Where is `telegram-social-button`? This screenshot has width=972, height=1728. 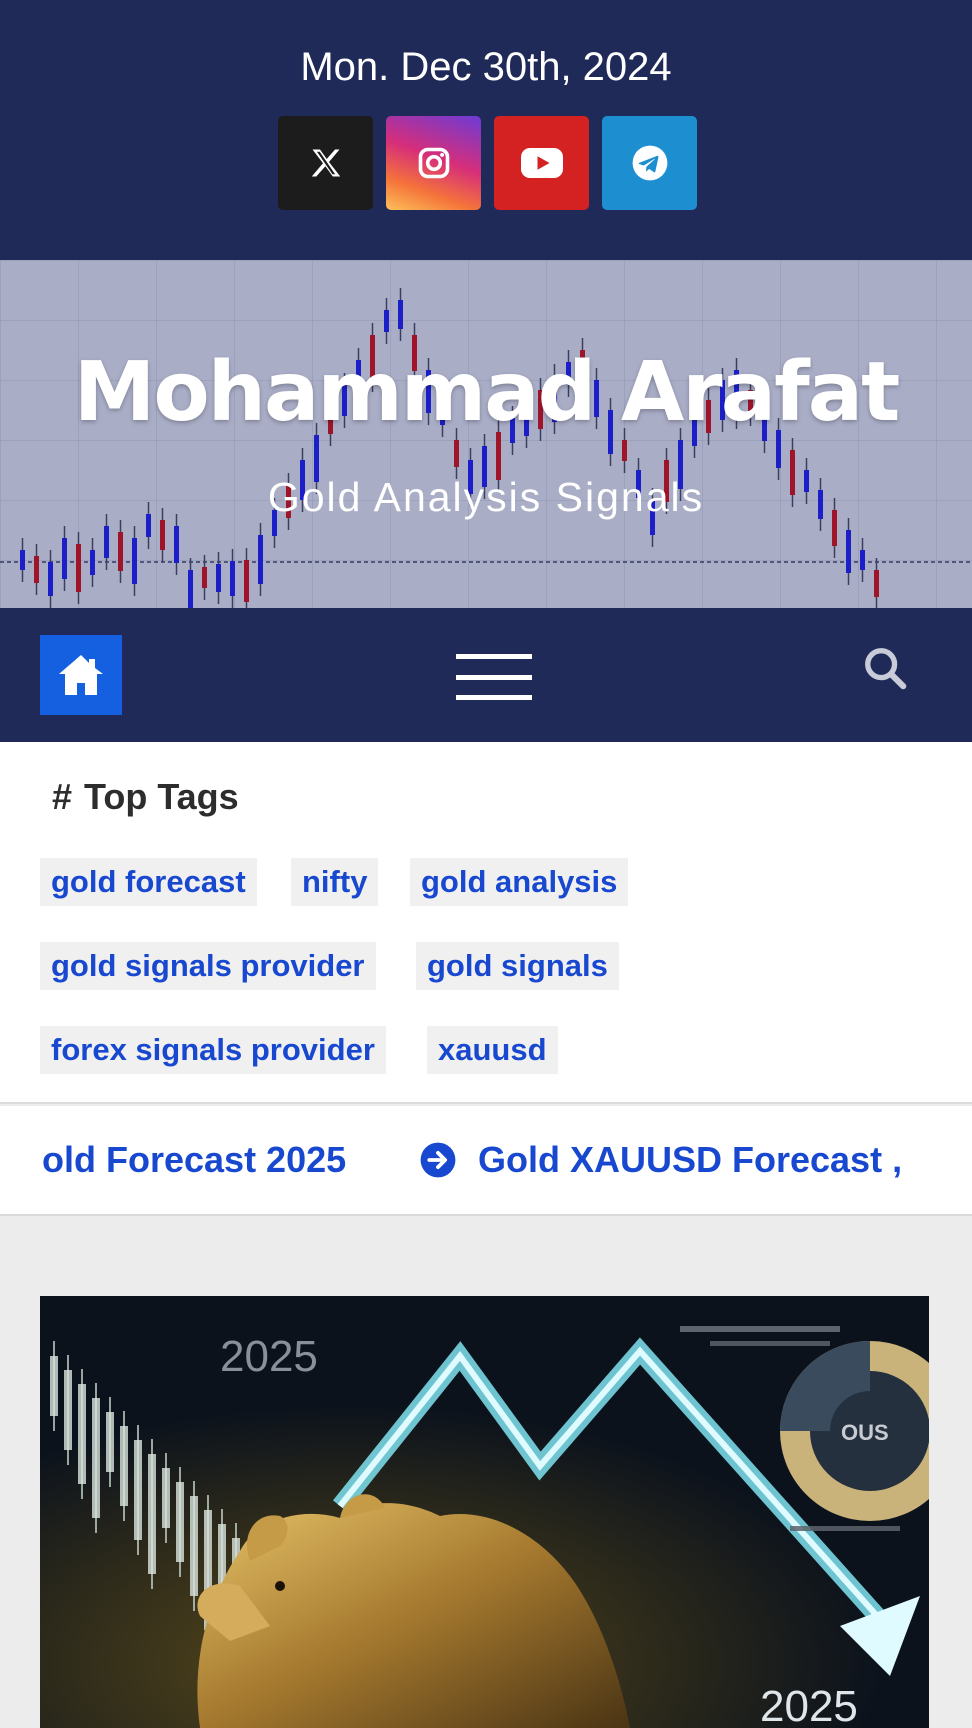 telegram-social-button is located at coordinates (649, 163).